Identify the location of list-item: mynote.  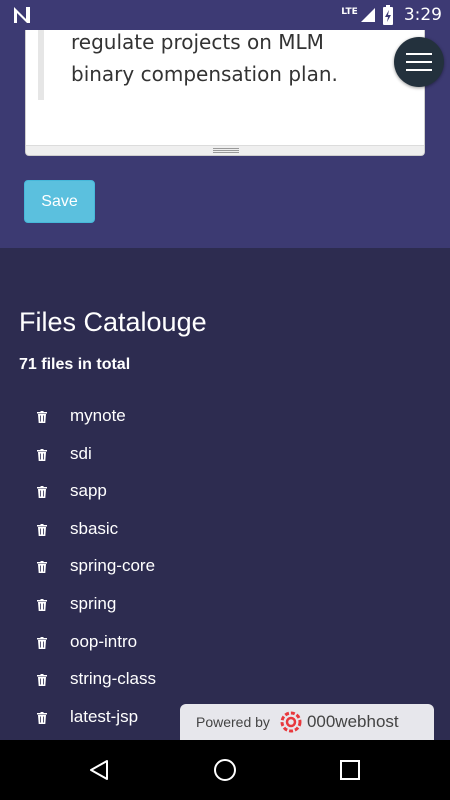
(225, 417).